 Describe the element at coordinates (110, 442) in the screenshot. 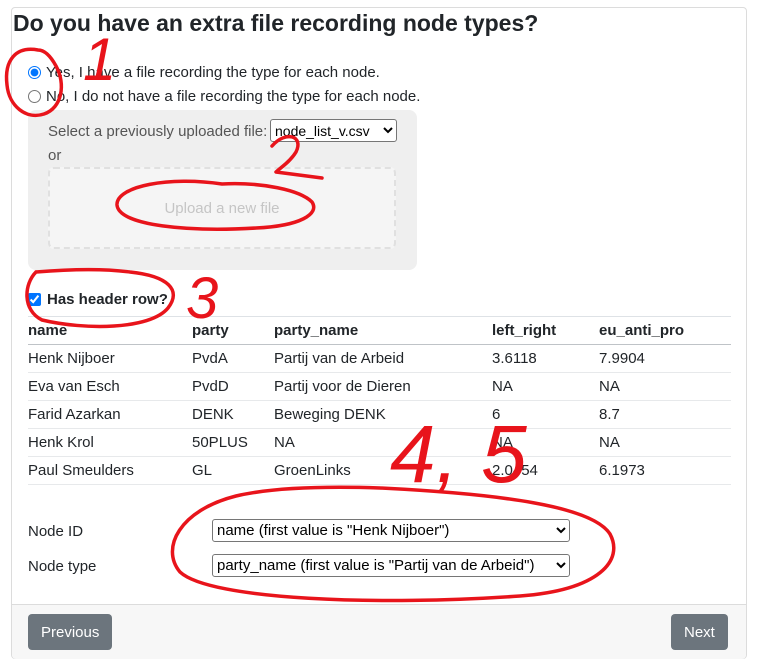

I see `table-cell: Henk Krol` at that location.